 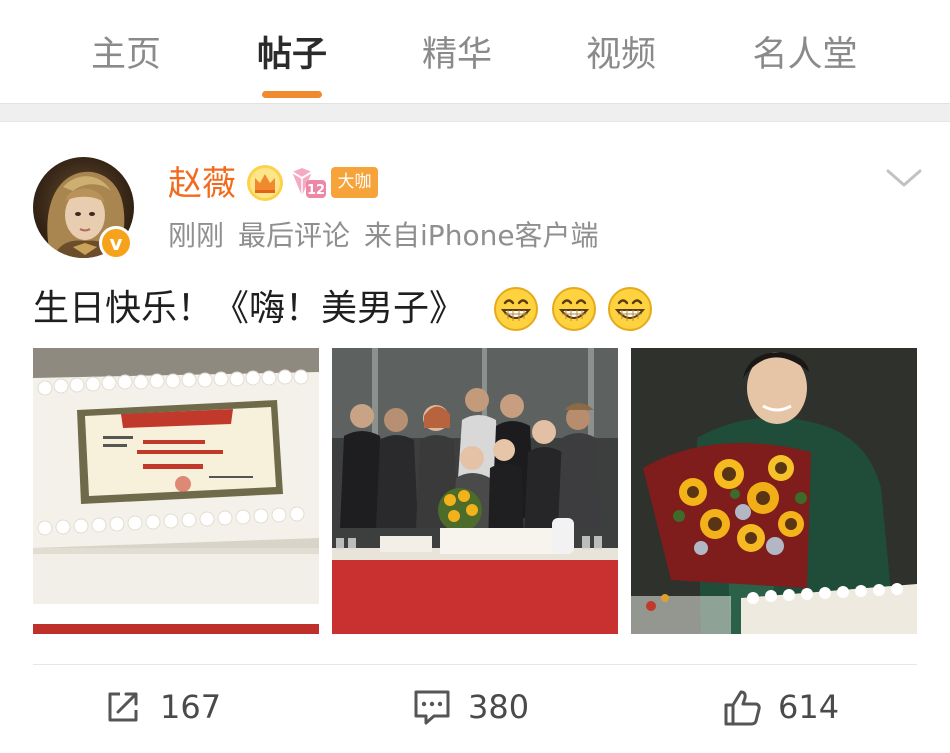 I want to click on group-party-photo, so click(x=475, y=491).